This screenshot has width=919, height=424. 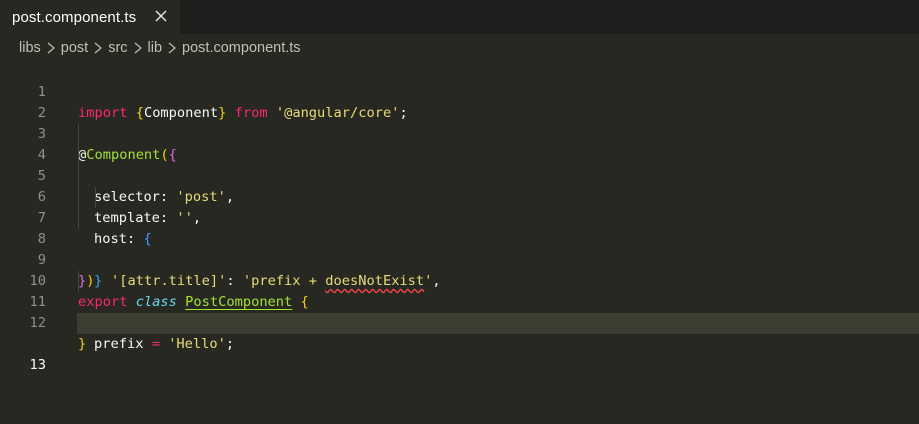 What do you see at coordinates (30, 48) in the screenshot?
I see `breadcrumb-item-libs: libs` at bounding box center [30, 48].